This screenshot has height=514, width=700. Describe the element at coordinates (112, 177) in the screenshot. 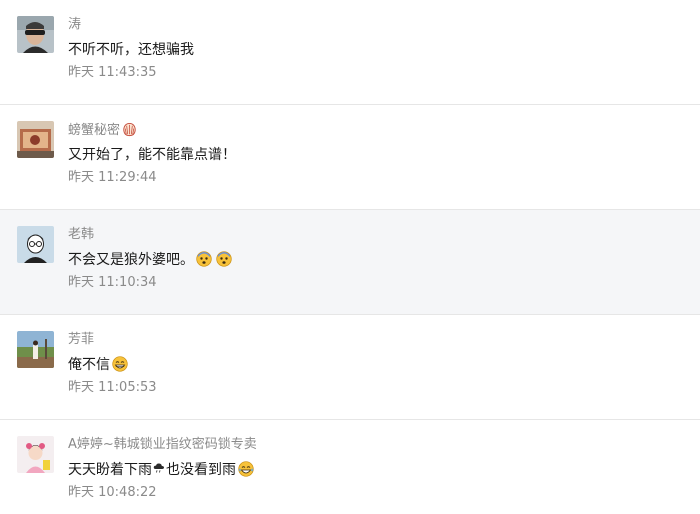

I see `timestamp: 昨天 11:29:44` at that location.